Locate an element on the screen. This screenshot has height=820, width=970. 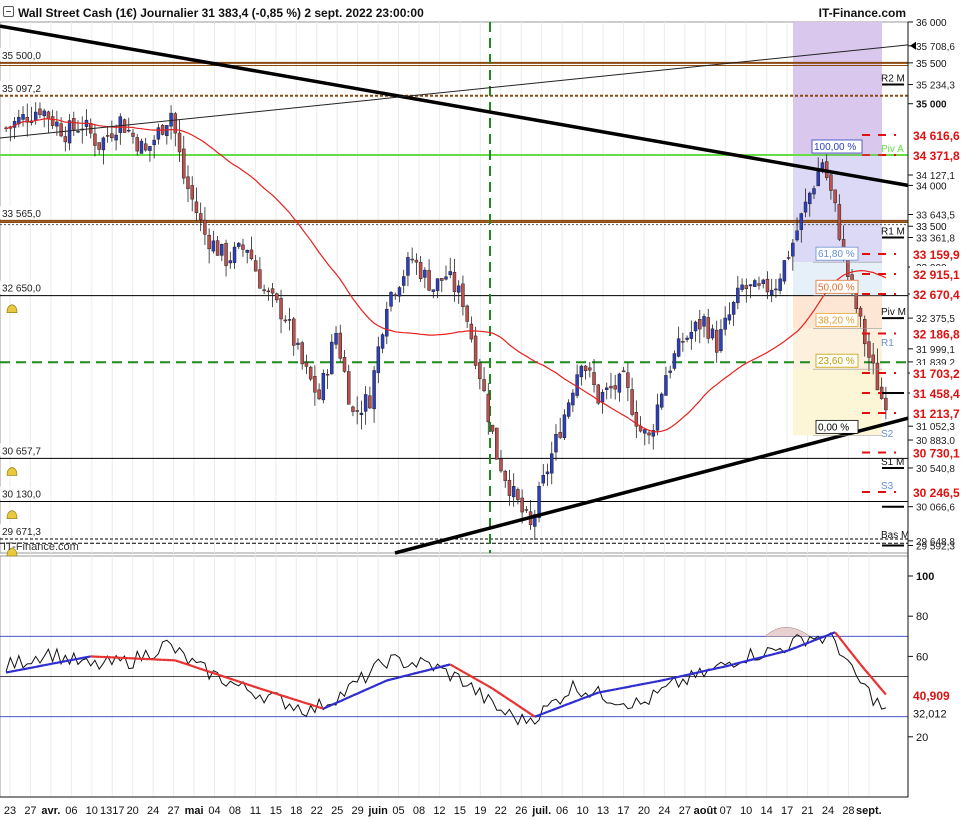
y-tick-label: 34 000 is located at coordinates (931, 186).